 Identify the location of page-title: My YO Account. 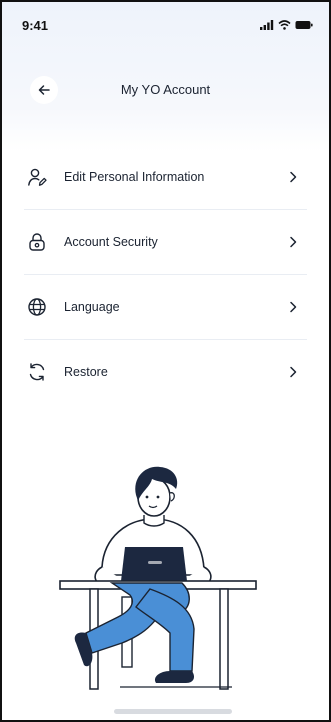
(165, 89).